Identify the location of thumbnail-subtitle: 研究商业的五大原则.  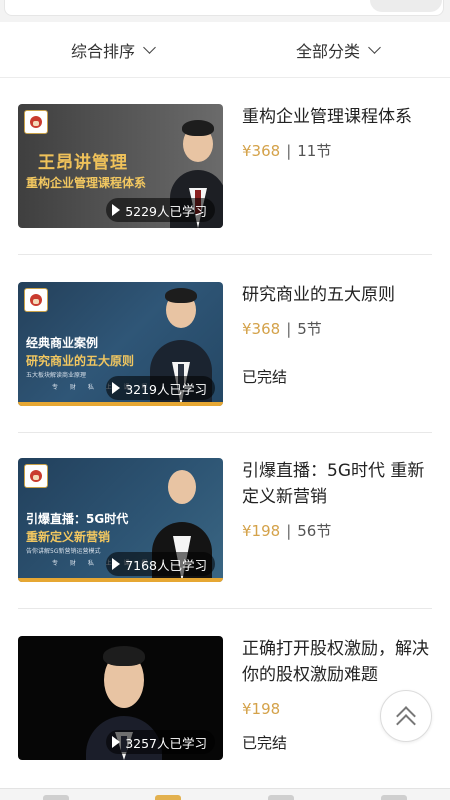
(80, 361).